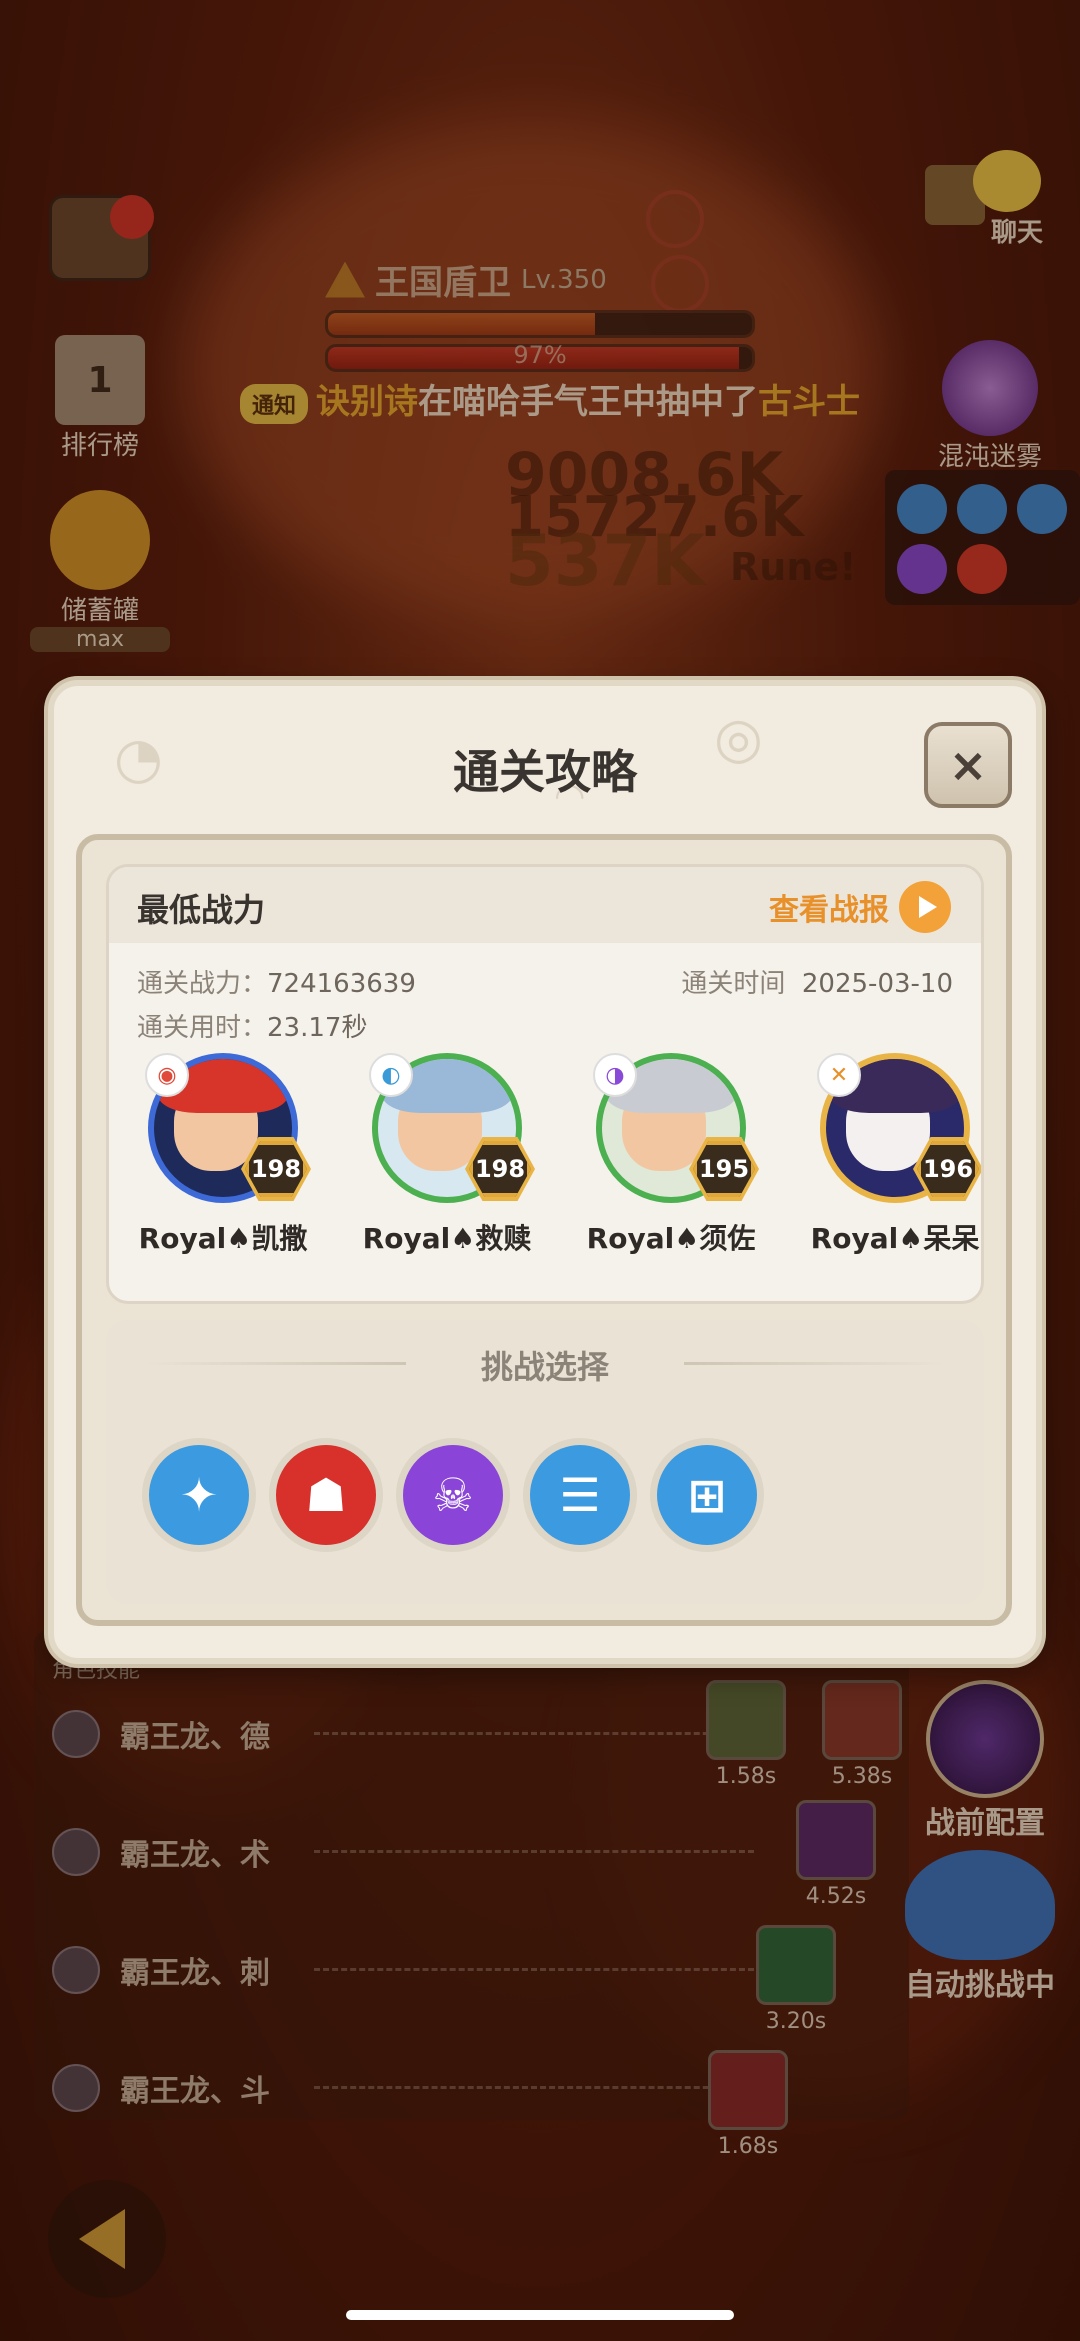  What do you see at coordinates (202, 1028) in the screenshot?
I see `time-label: 通关用时：` at bounding box center [202, 1028].